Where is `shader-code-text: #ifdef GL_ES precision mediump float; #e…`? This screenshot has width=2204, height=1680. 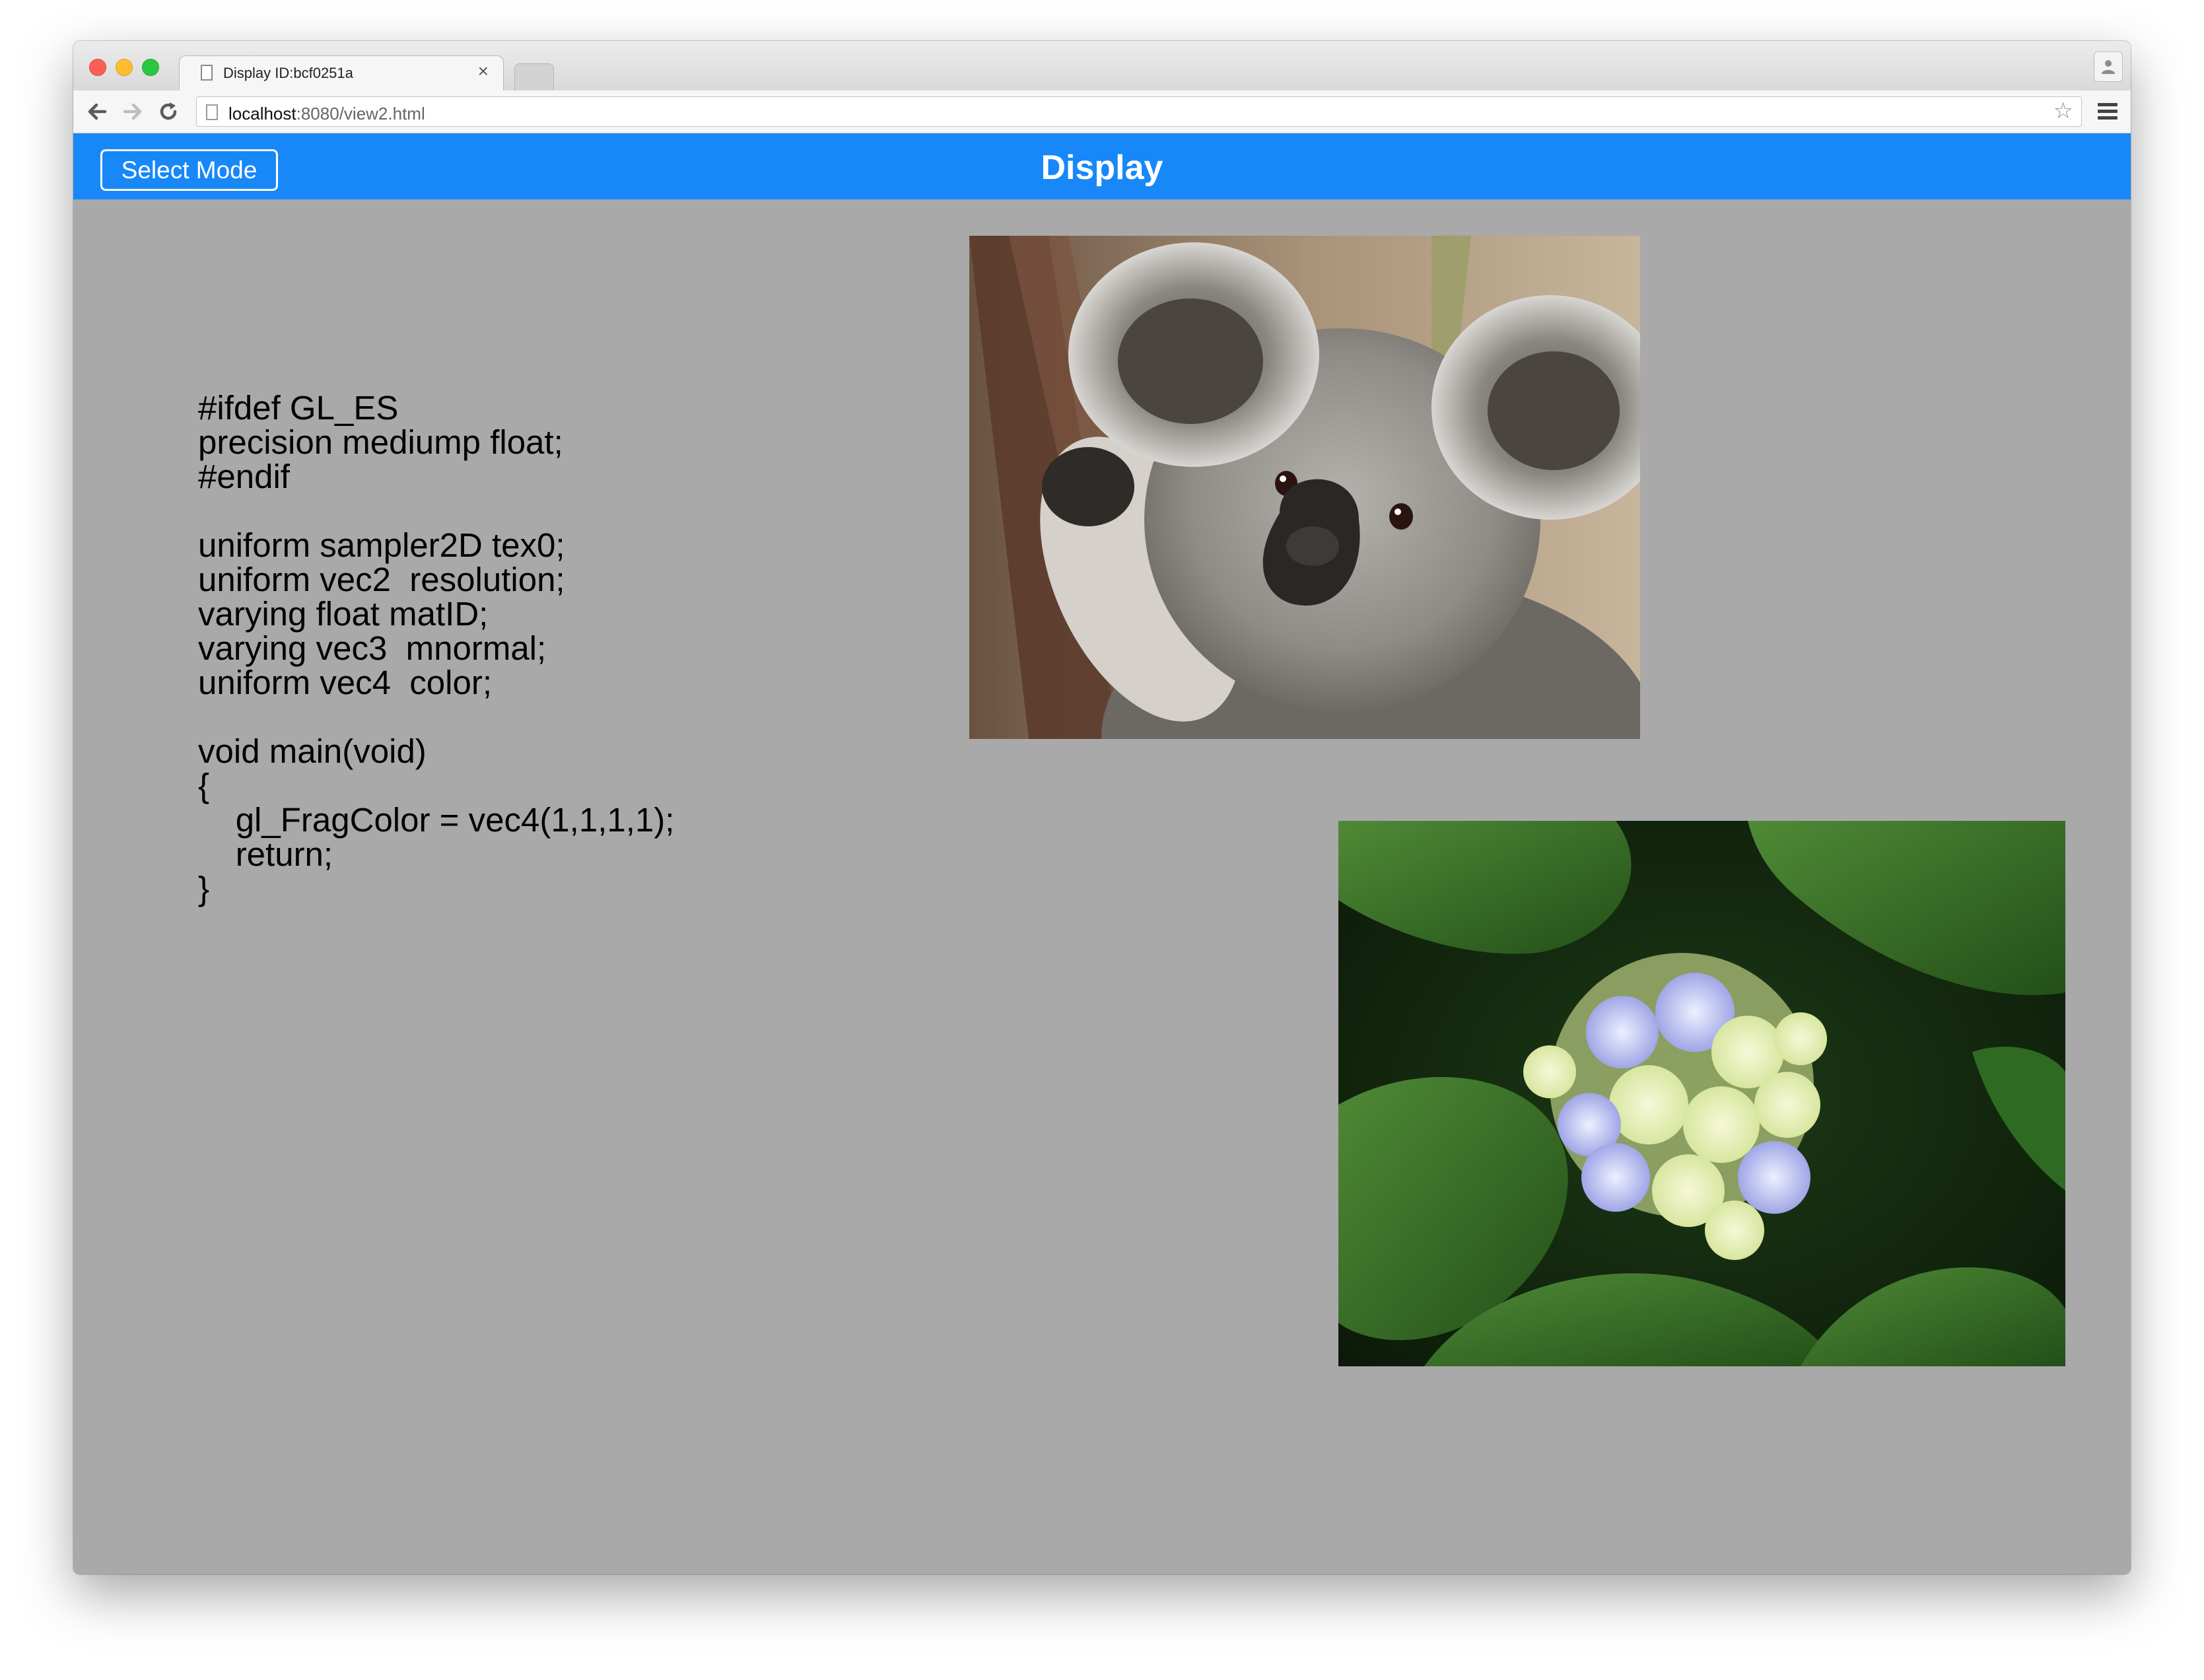 shader-code-text: #ifdef GL_ES precision mediump float; #e… is located at coordinates (436, 648).